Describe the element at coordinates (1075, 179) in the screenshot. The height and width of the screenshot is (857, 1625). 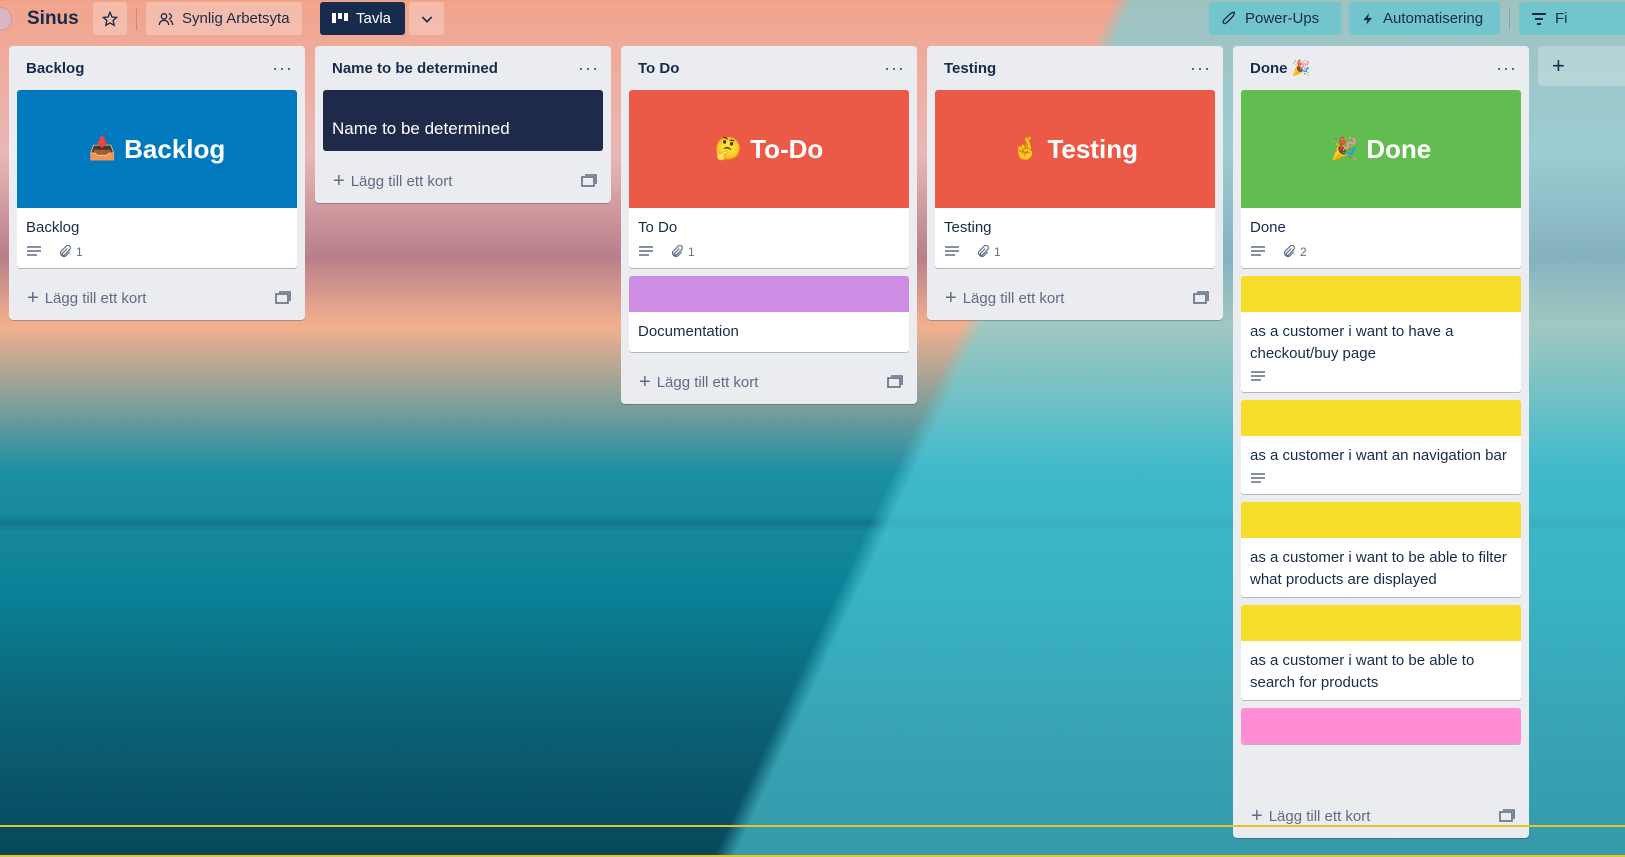
I see `card: 🤞 Testing Testing 1` at that location.